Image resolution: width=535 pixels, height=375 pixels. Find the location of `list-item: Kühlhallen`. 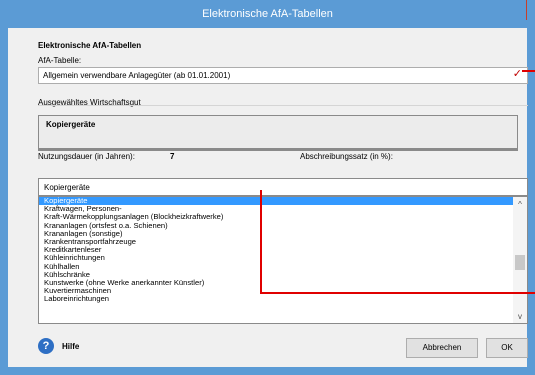

list-item: Kühlhallen is located at coordinates (276, 266).